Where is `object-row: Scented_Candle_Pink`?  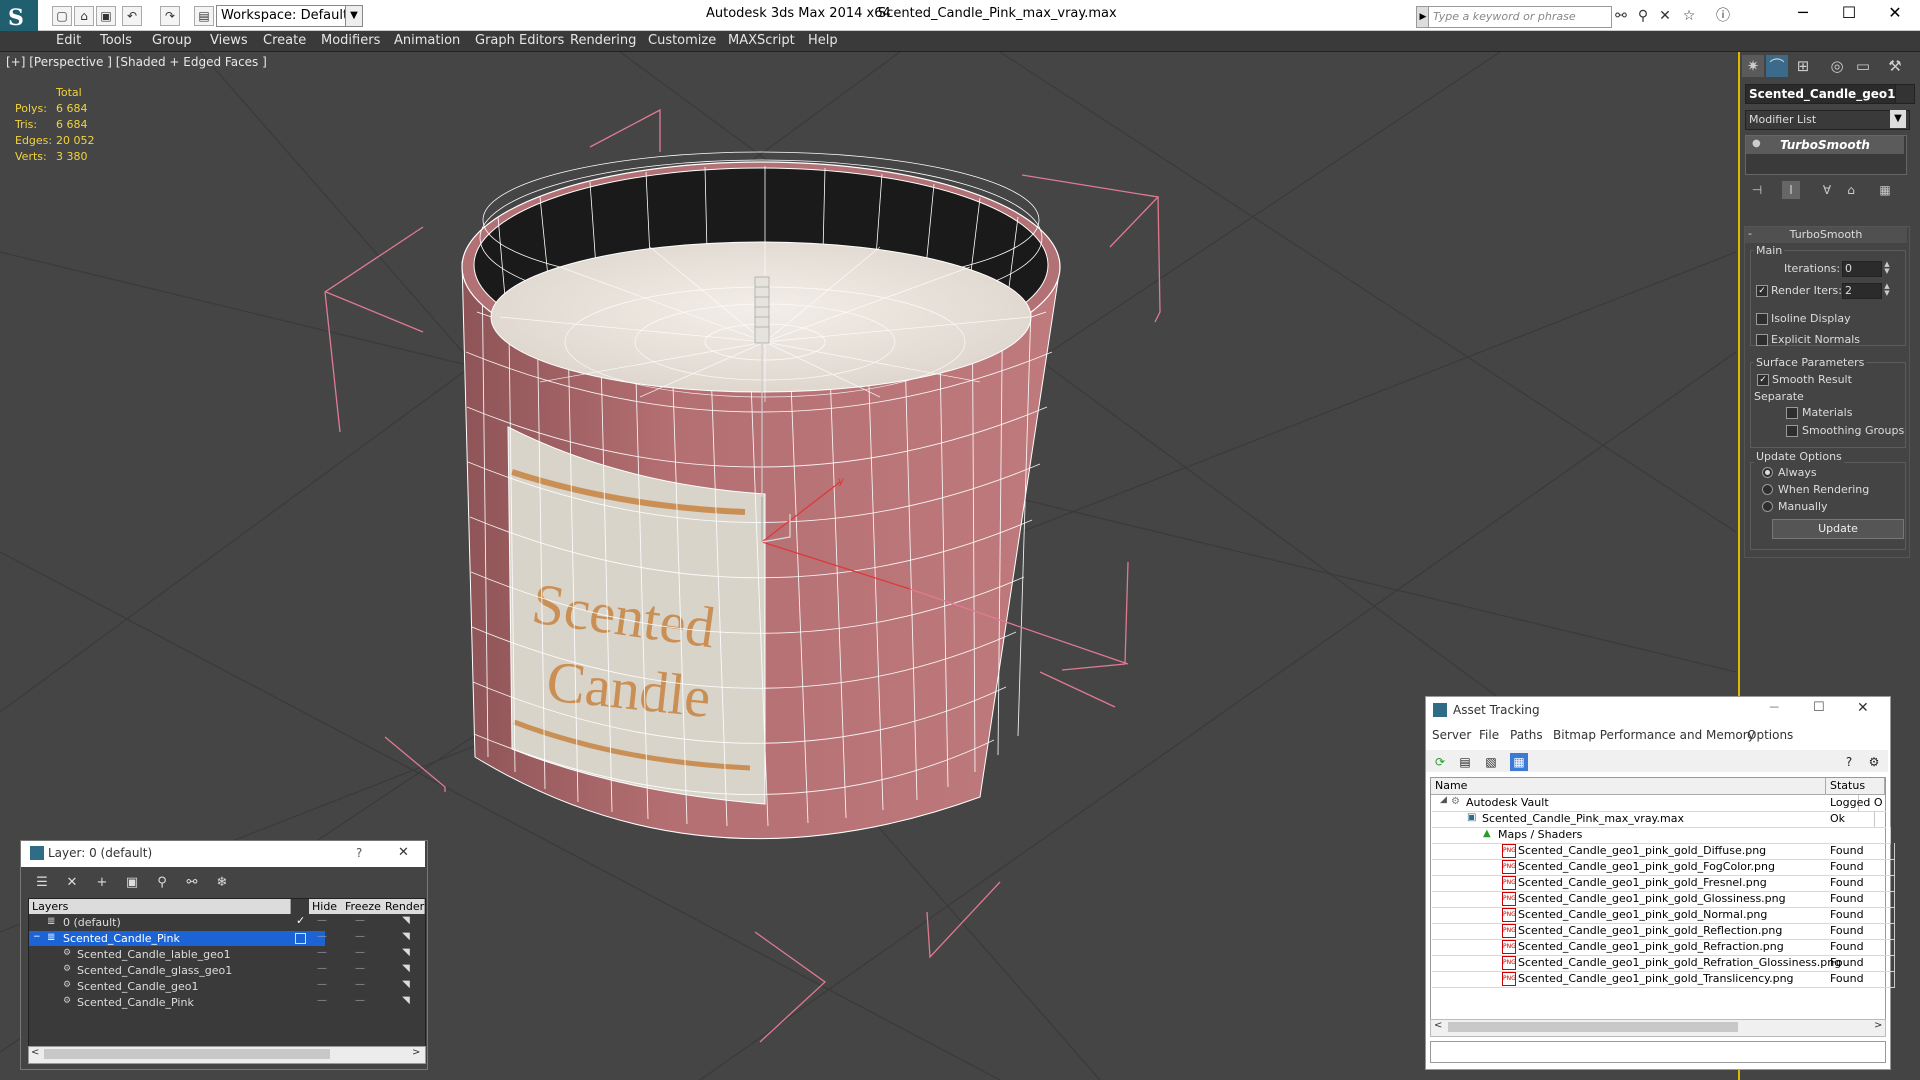 object-row: Scented_Candle_Pink is located at coordinates (184, 1002).